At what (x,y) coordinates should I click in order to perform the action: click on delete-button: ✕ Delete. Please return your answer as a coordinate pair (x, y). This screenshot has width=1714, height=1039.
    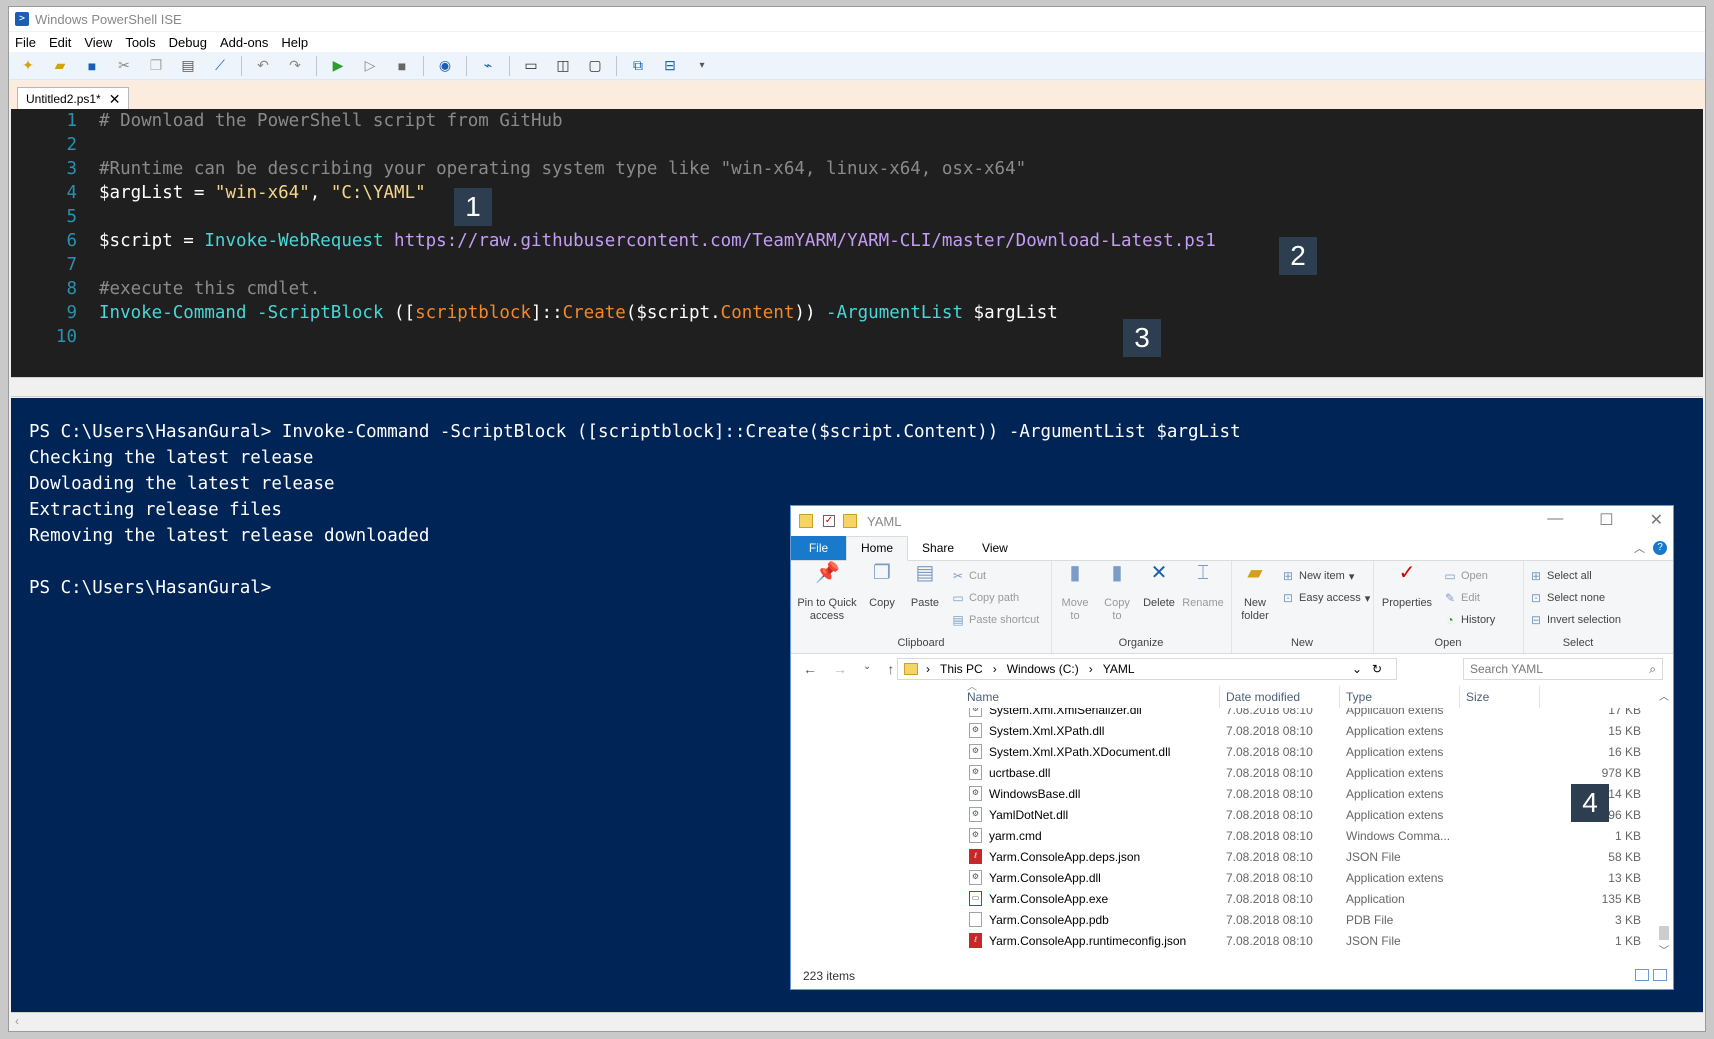
    Looking at the image, I should click on (1159, 586).